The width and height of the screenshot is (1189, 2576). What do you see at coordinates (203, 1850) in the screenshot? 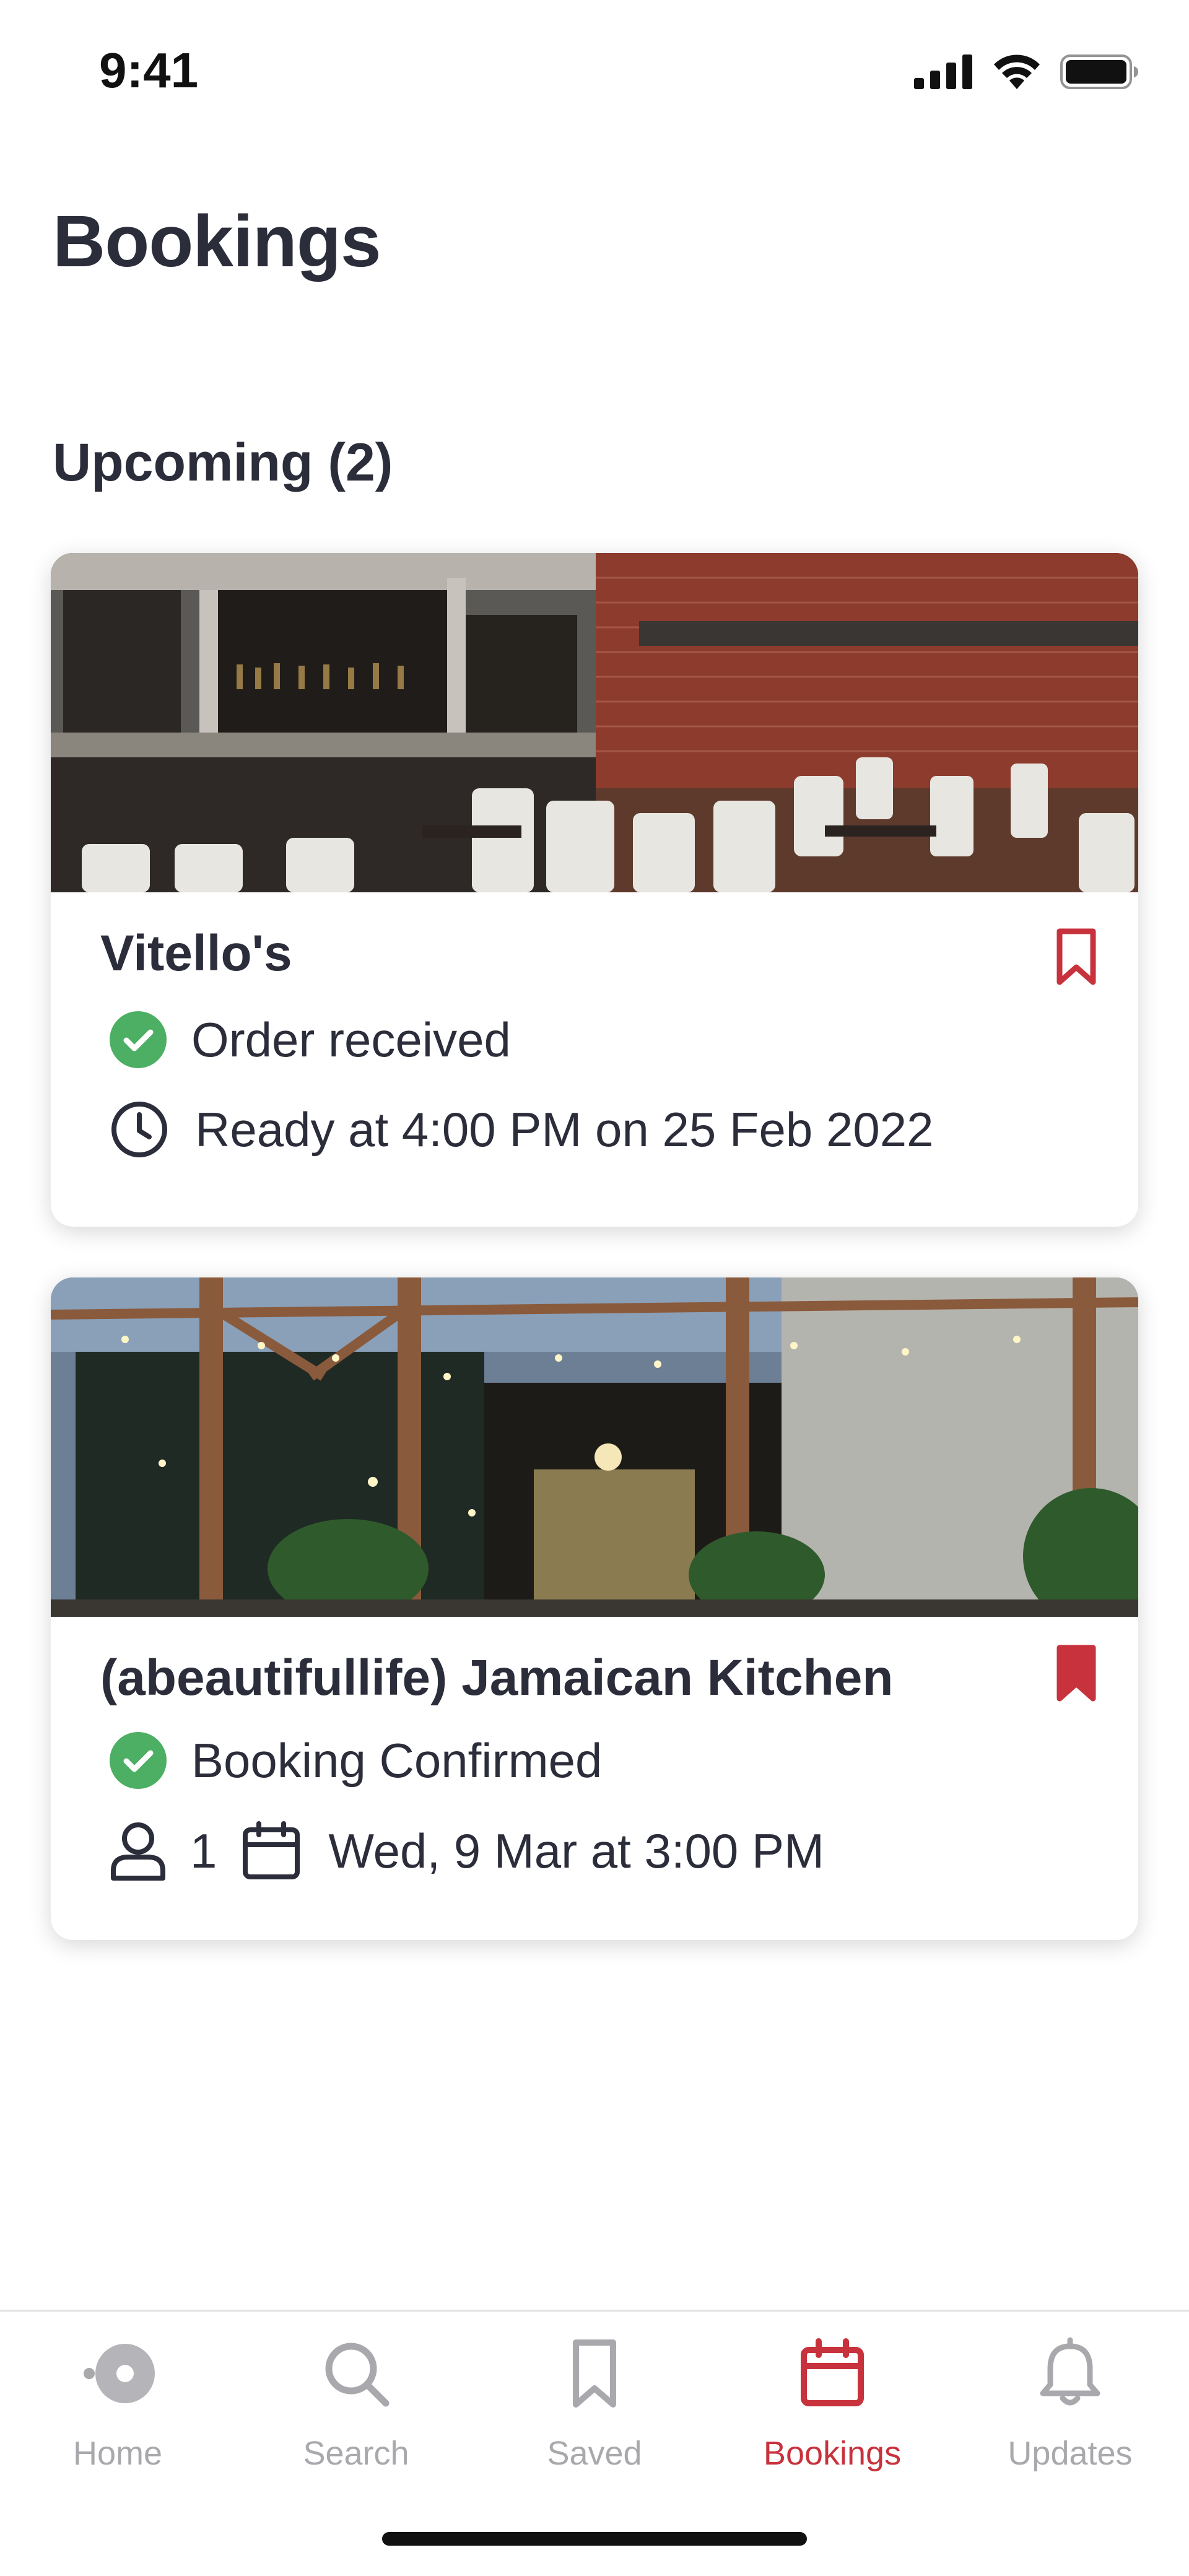
I see `party-size: 1` at bounding box center [203, 1850].